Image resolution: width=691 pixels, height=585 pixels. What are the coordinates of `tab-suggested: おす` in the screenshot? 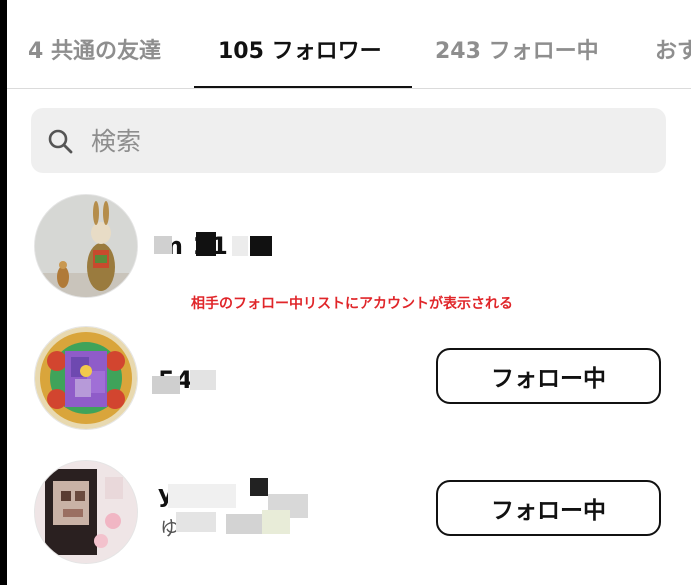 It's located at (673, 49).